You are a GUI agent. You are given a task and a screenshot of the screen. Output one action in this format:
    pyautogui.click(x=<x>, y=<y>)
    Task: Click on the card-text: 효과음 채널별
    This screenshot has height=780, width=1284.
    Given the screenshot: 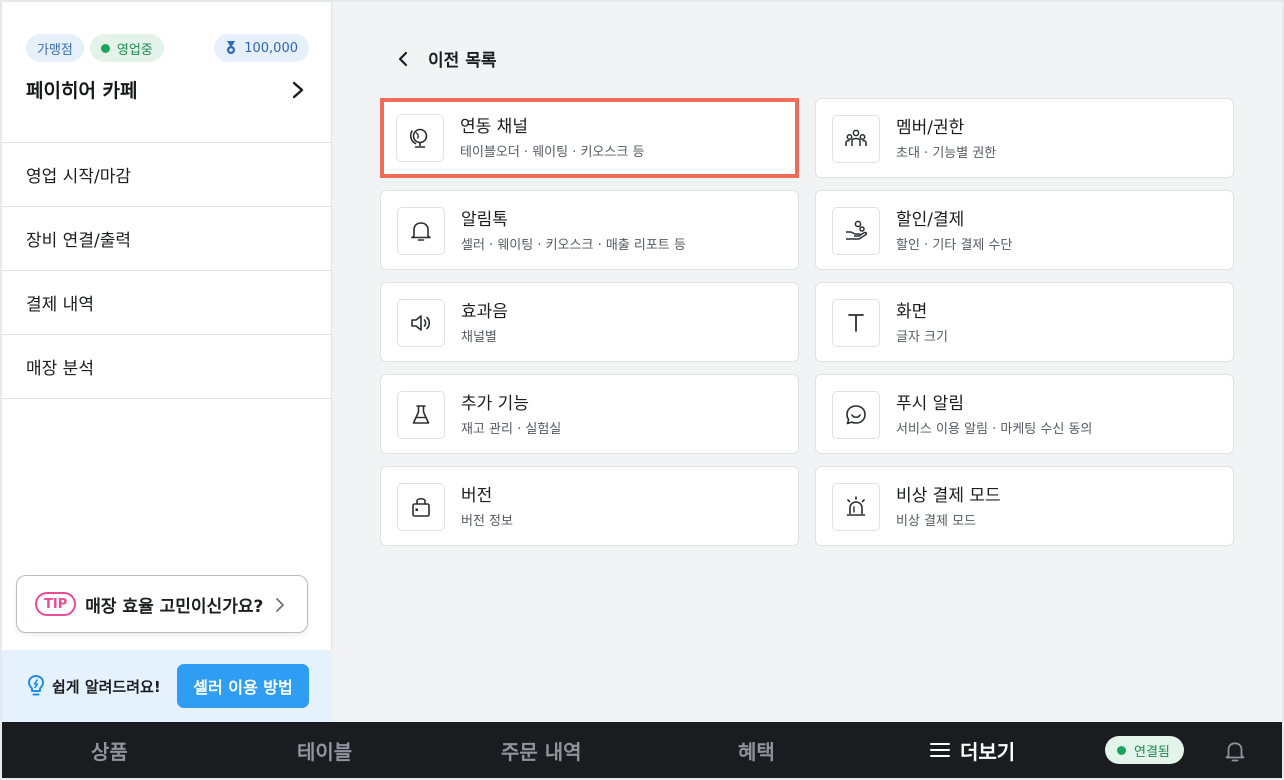 What is the action you would take?
    pyautogui.click(x=484, y=323)
    